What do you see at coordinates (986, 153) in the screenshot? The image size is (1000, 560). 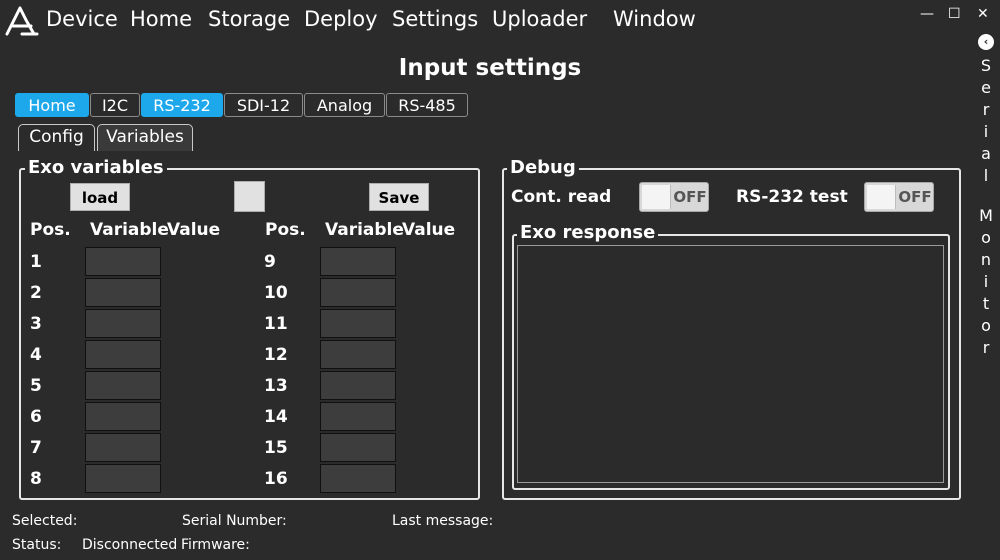 I see `serial-monitor-letter: a` at bounding box center [986, 153].